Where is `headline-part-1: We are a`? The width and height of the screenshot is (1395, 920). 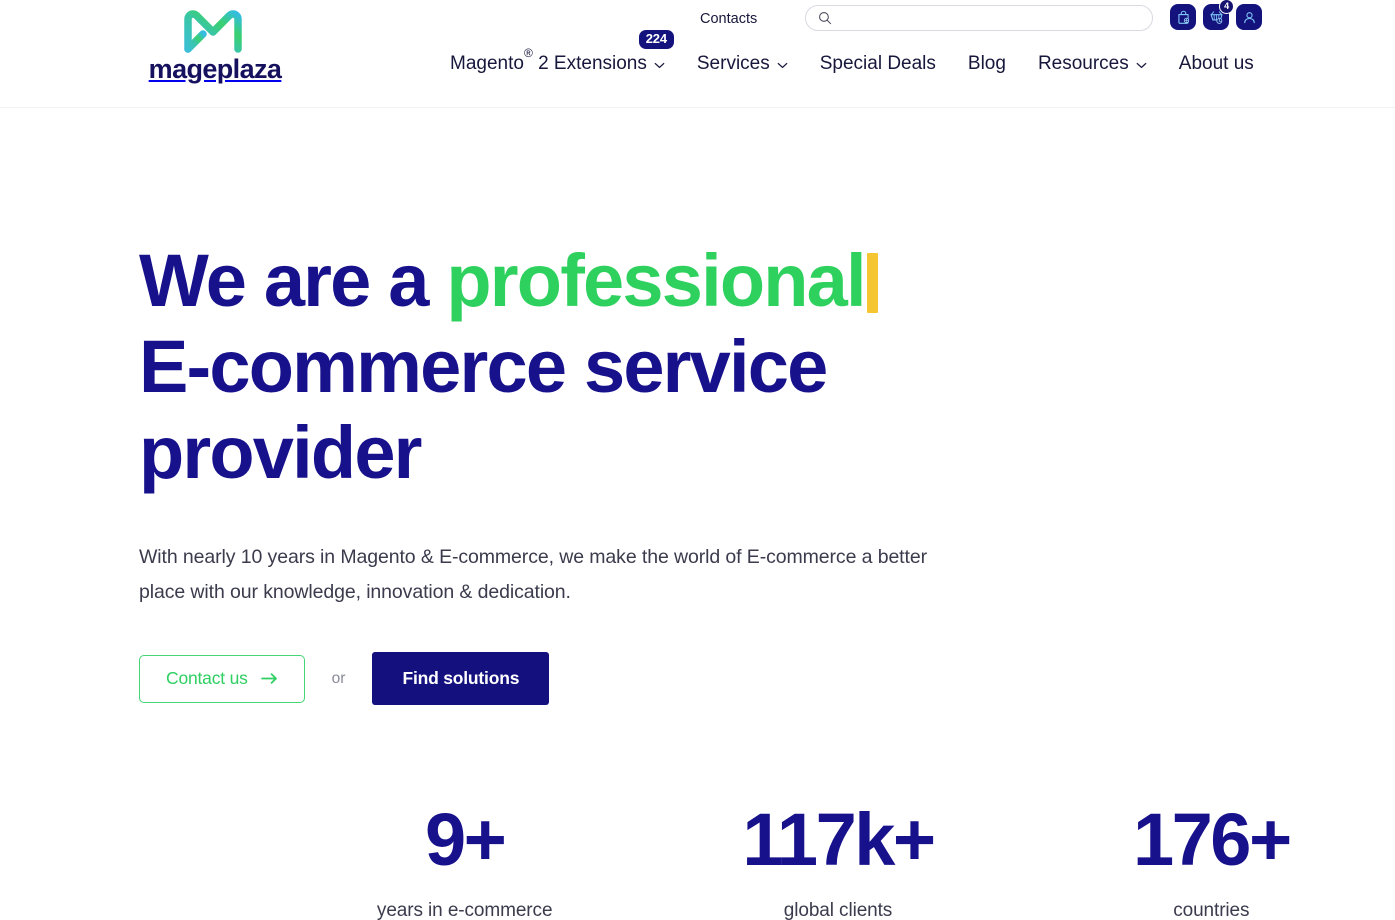
headline-part-1: We are a is located at coordinates (293, 280).